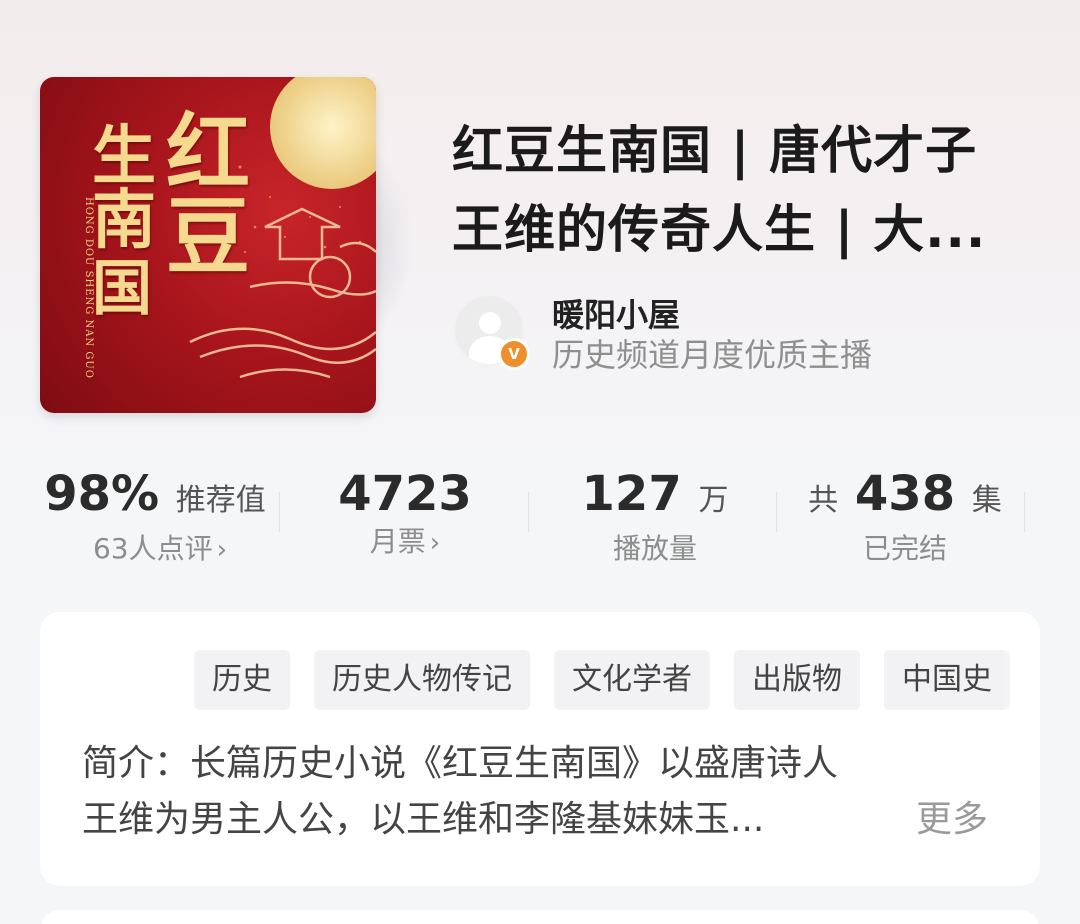  What do you see at coordinates (654, 548) in the screenshot?
I see `plays-label: 播放量` at bounding box center [654, 548].